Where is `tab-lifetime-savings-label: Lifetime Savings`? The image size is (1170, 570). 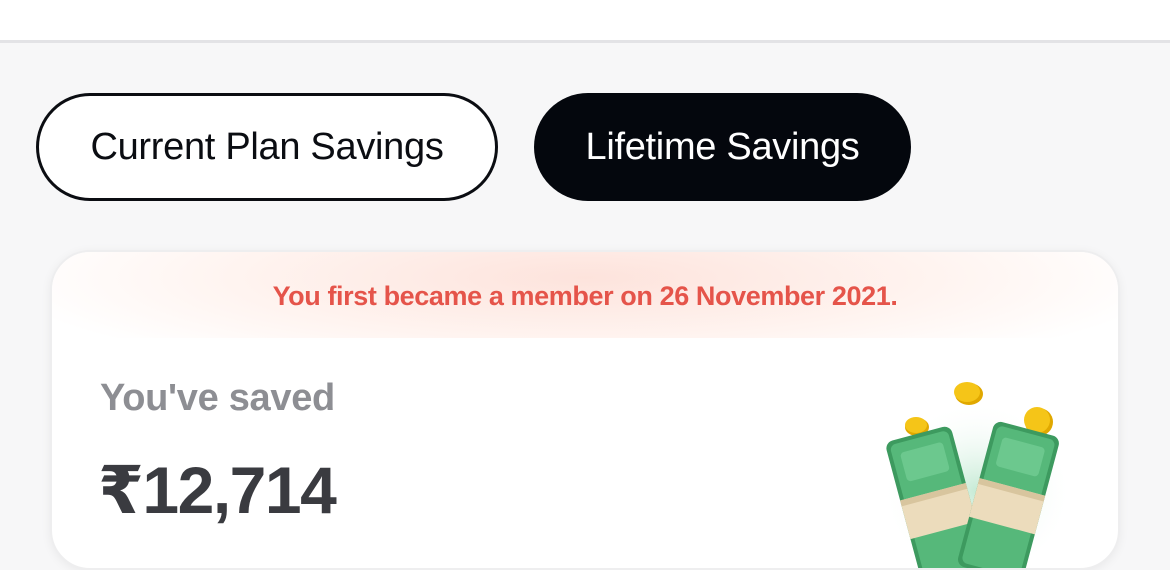 tab-lifetime-savings-label: Lifetime Savings is located at coordinates (722, 146).